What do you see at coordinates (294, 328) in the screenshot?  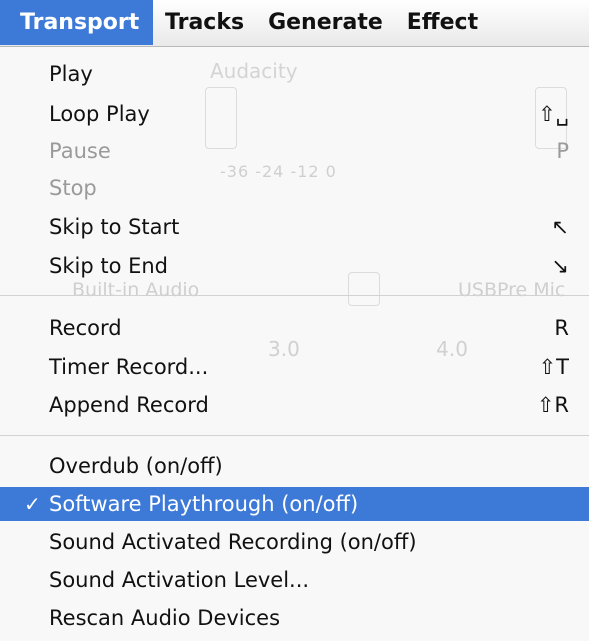 I see `menu-item-record: Record R` at bounding box center [294, 328].